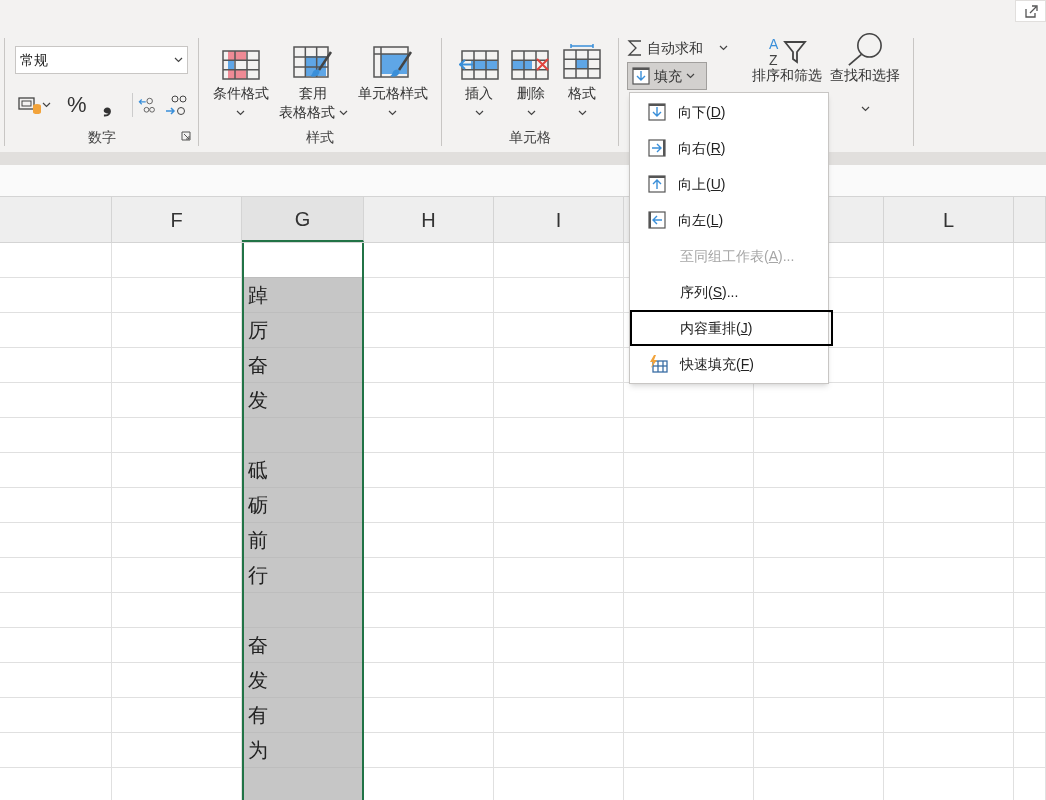 The image size is (1046, 800). I want to click on share-button, so click(1030, 11).